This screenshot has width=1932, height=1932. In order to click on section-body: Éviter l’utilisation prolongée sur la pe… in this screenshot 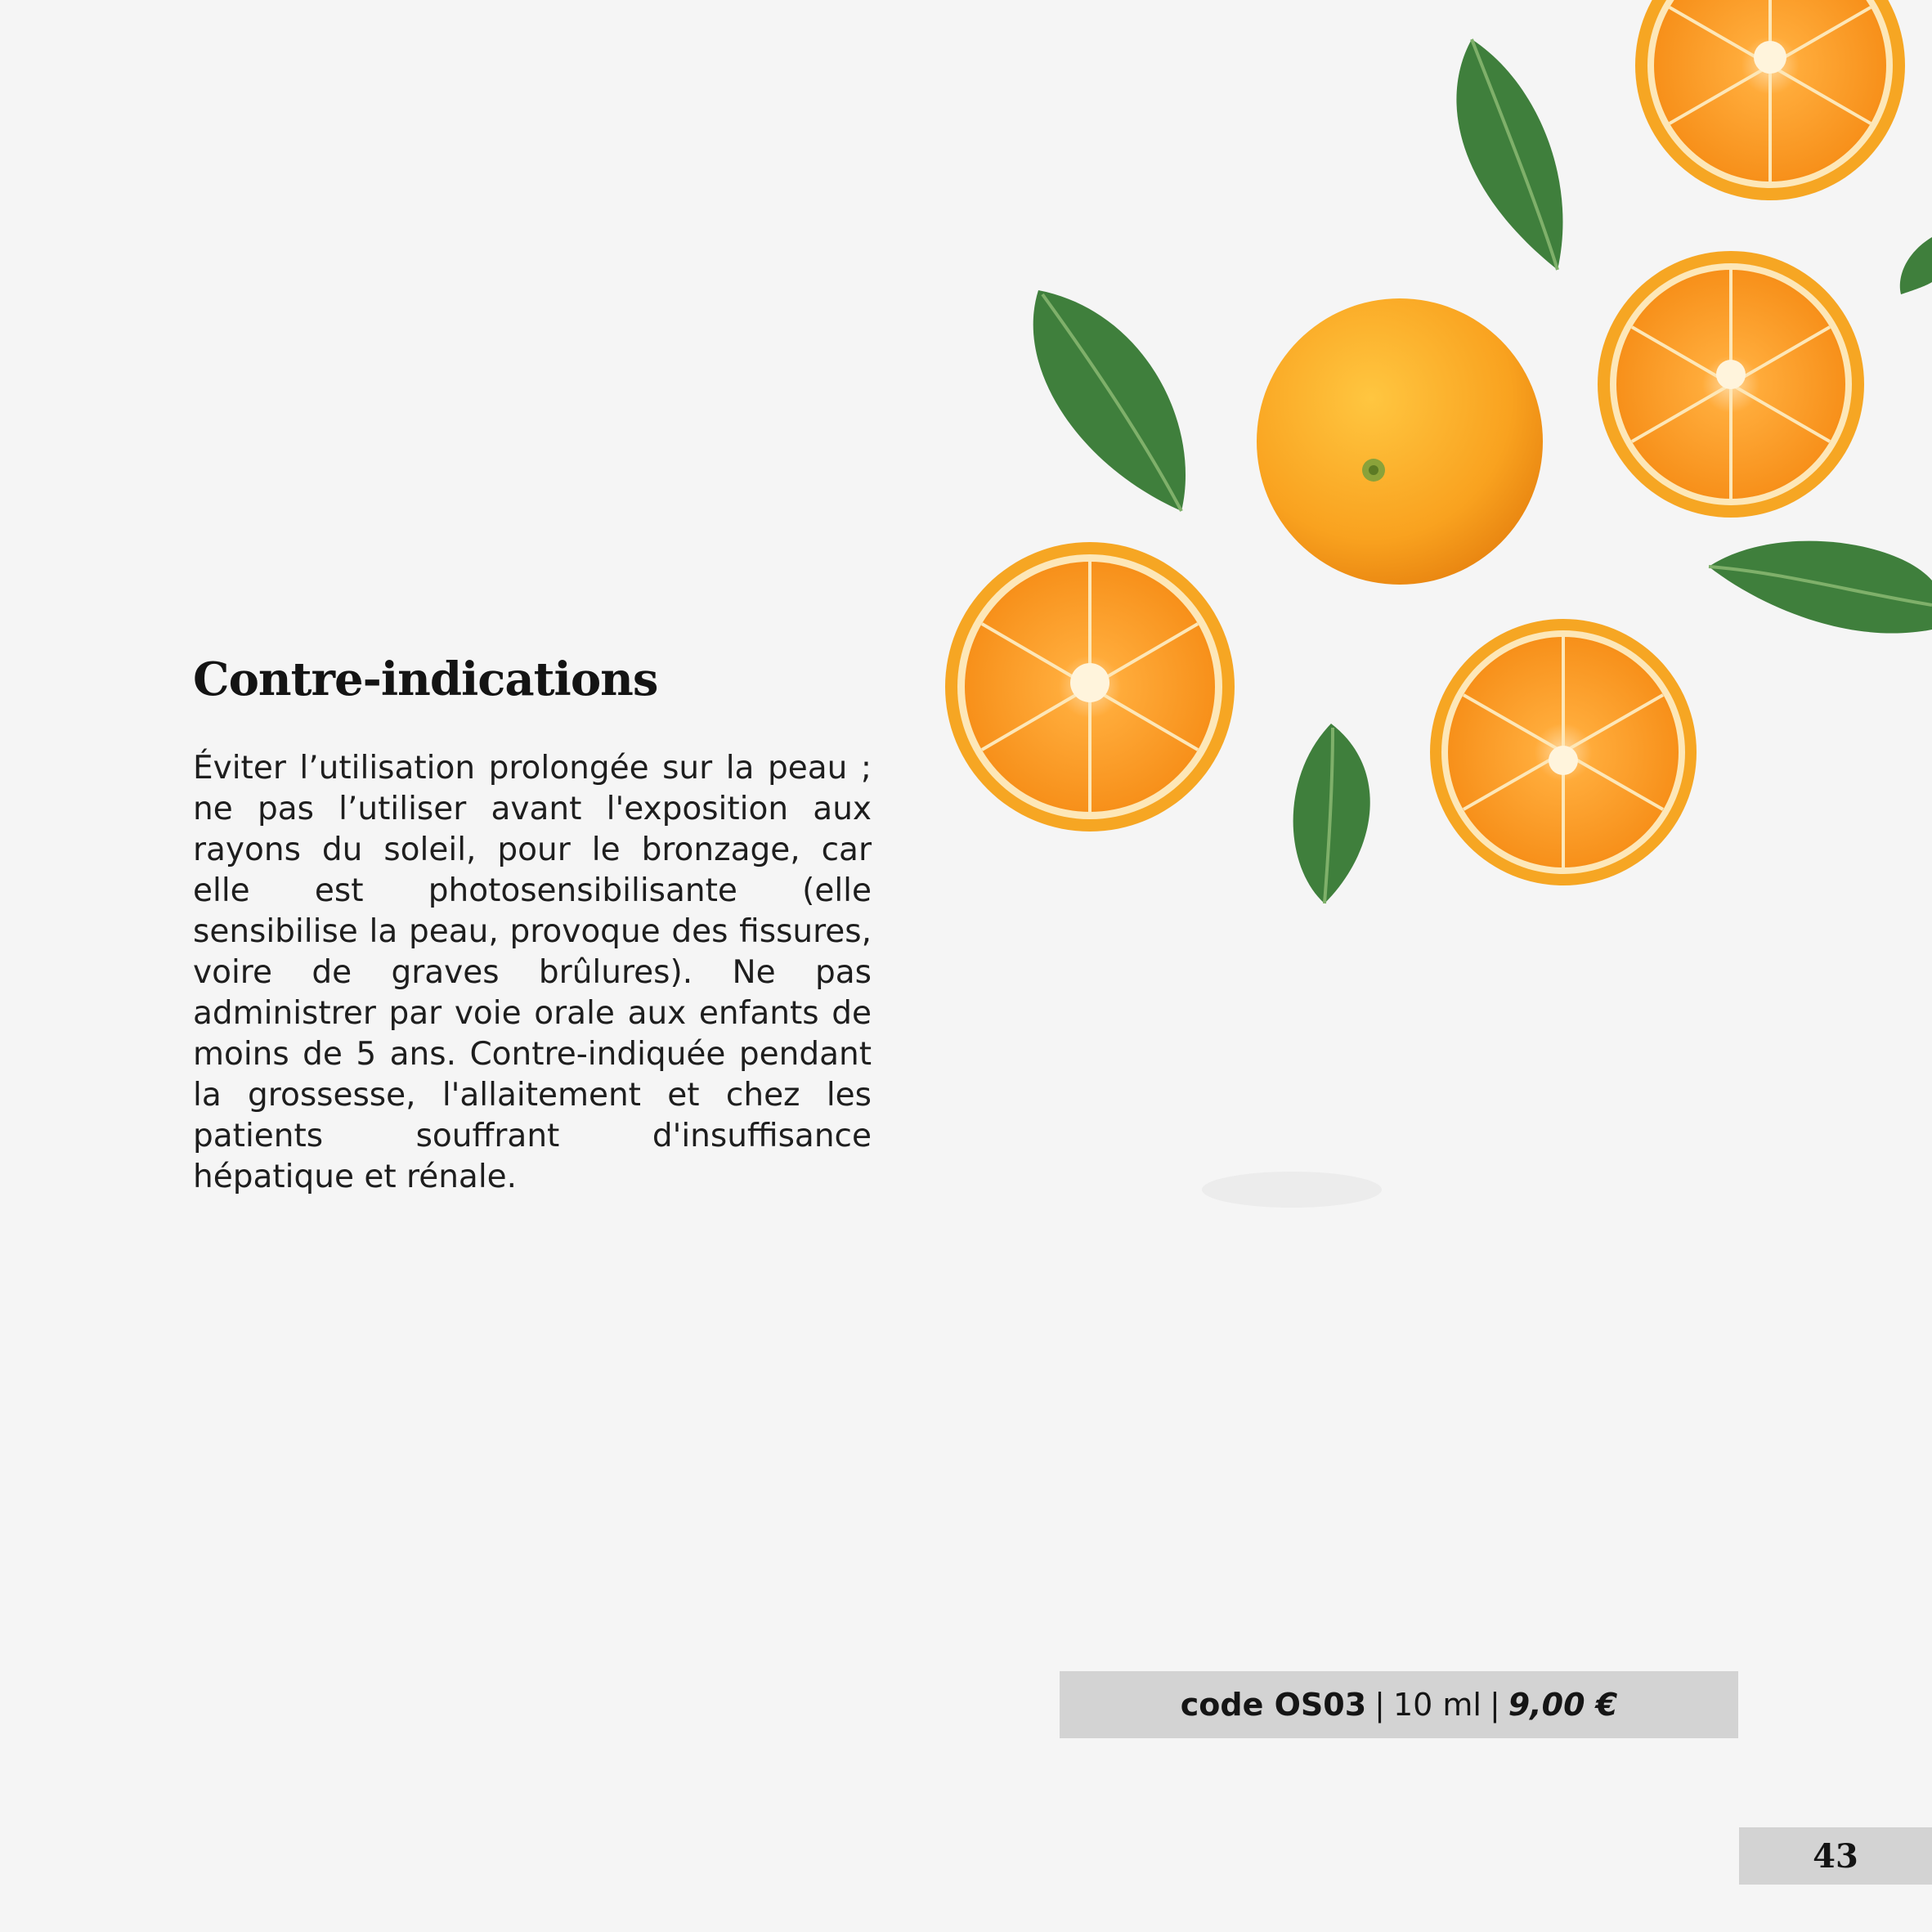, I will do `click(532, 972)`.